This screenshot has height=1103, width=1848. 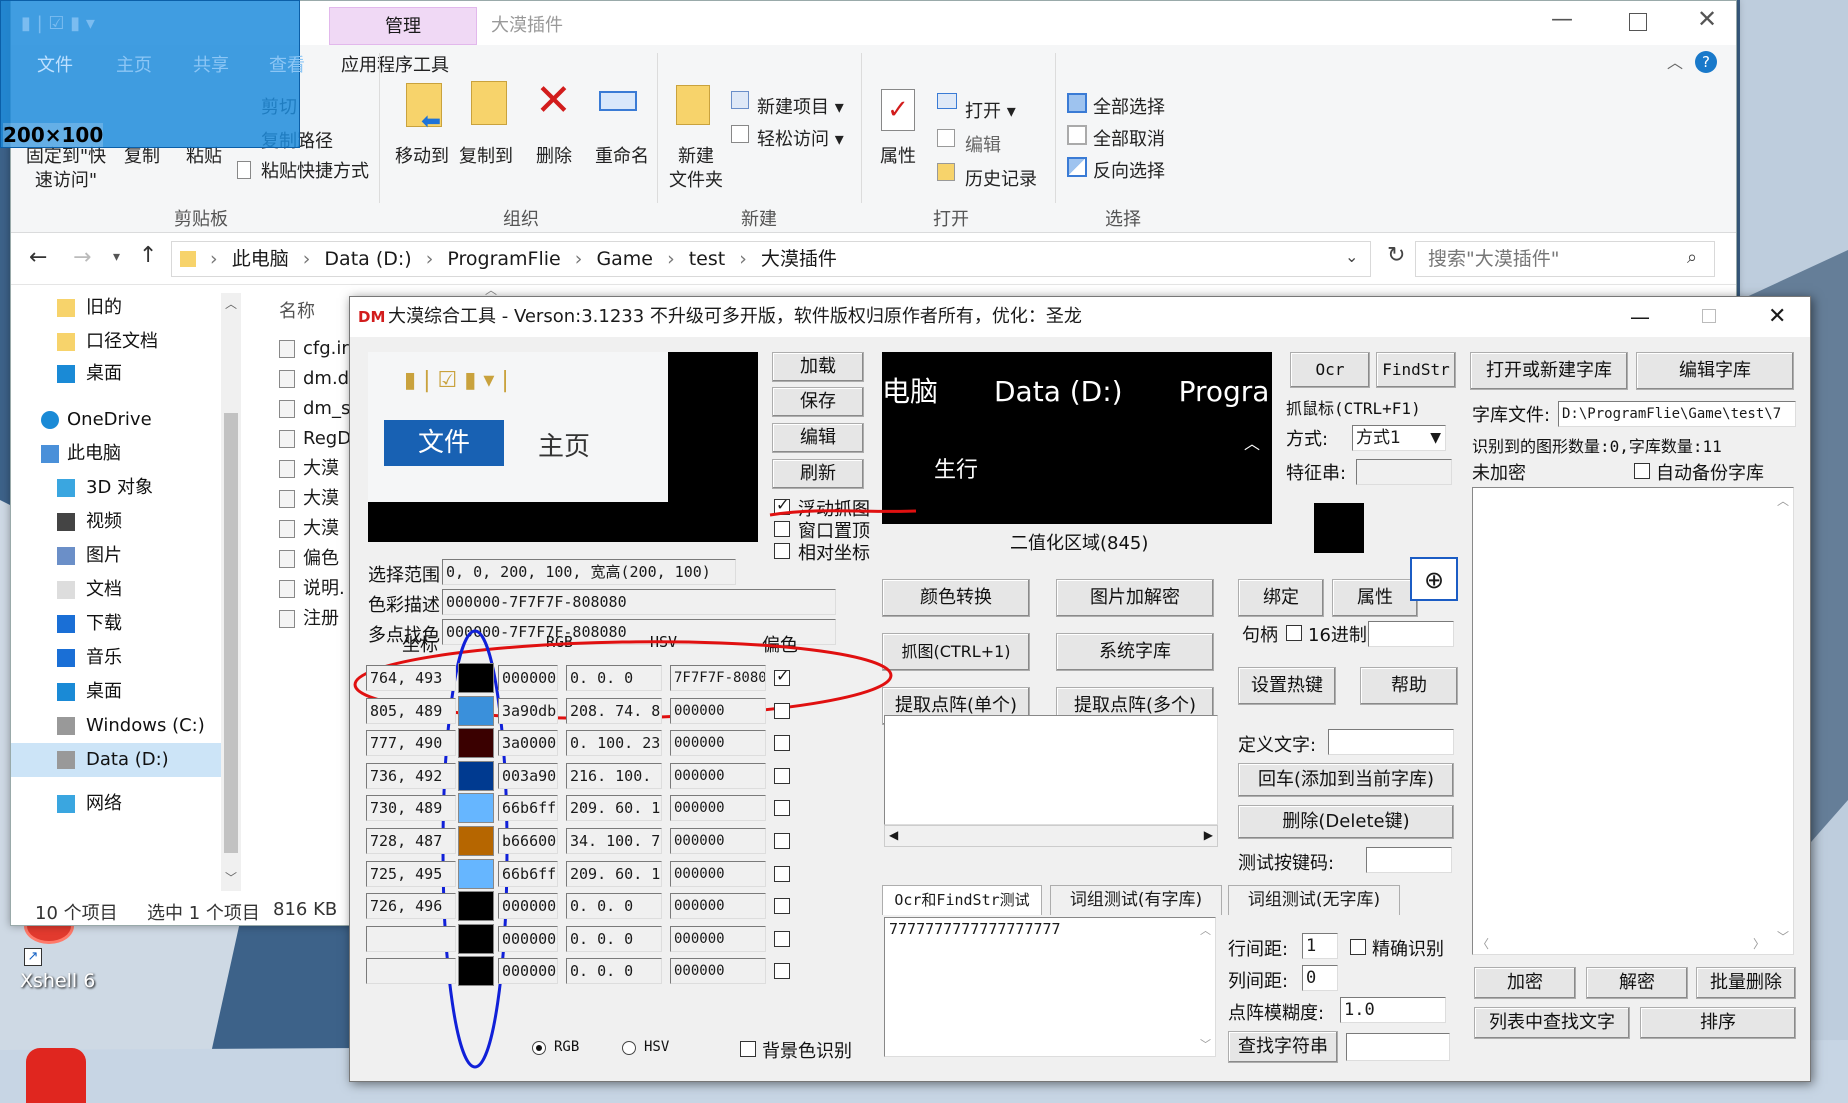 What do you see at coordinates (411, 710) in the screenshot?
I see `coord-field: 805, 489` at bounding box center [411, 710].